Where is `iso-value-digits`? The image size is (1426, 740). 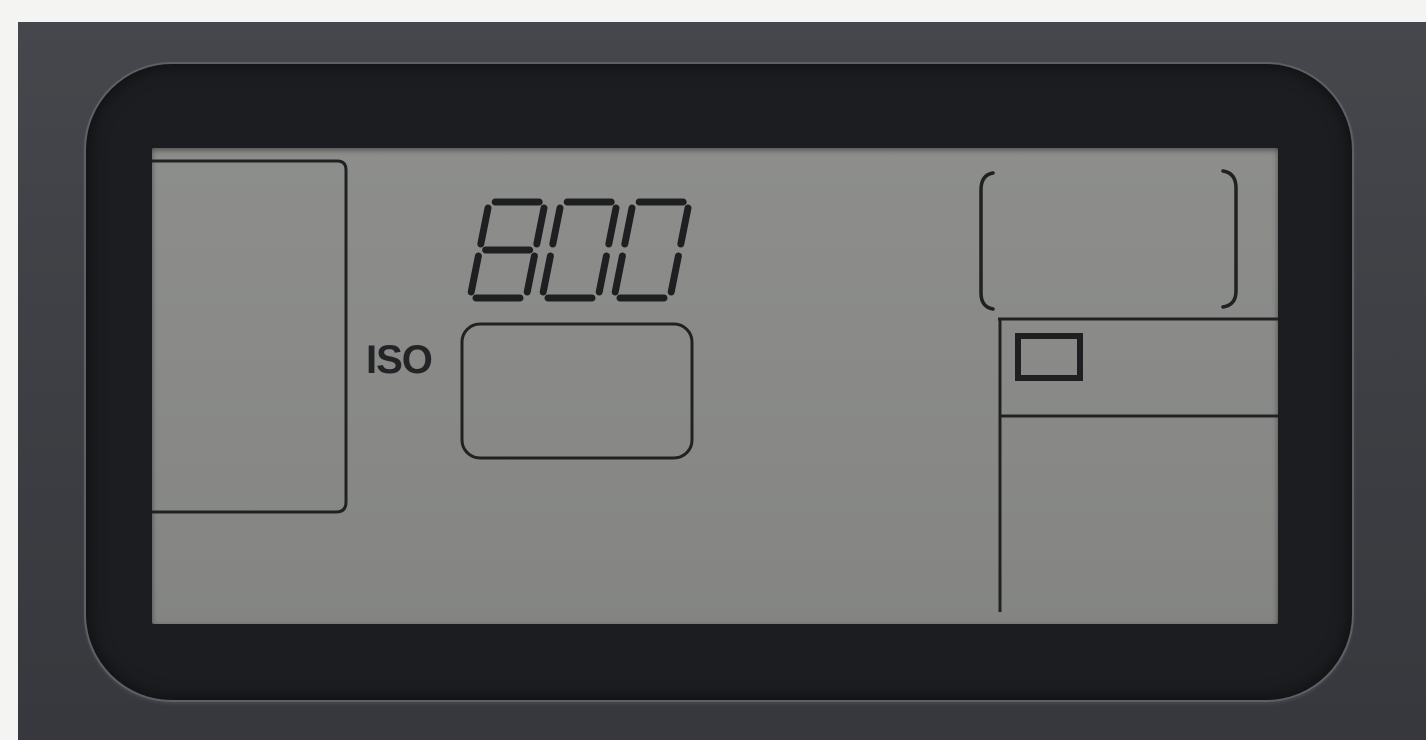 iso-value-digits is located at coordinates (579, 250).